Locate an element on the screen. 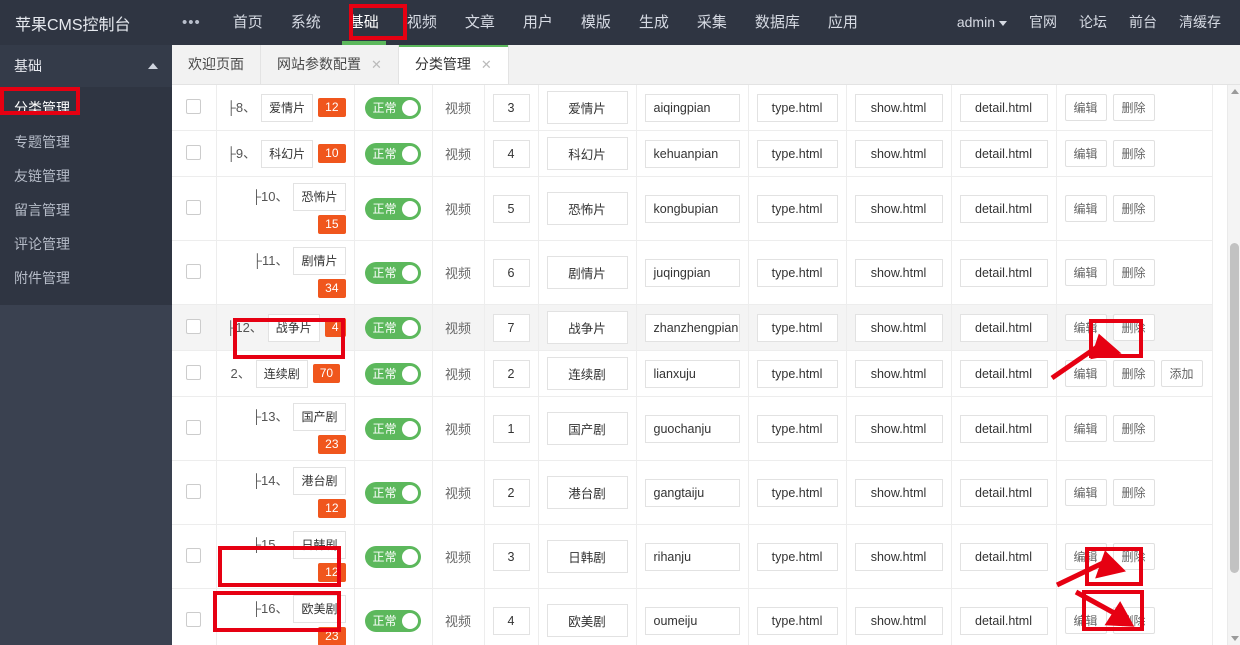  scroll-down-icon is located at coordinates (1235, 638).